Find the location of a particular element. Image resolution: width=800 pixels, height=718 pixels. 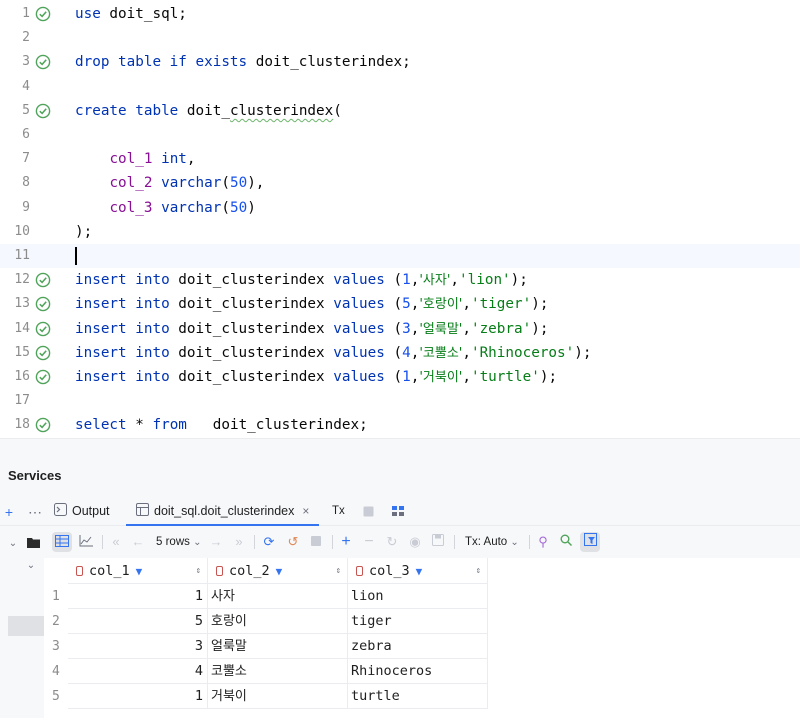

column-header-col-3: col_3 ▼ ⇕ is located at coordinates (418, 571).